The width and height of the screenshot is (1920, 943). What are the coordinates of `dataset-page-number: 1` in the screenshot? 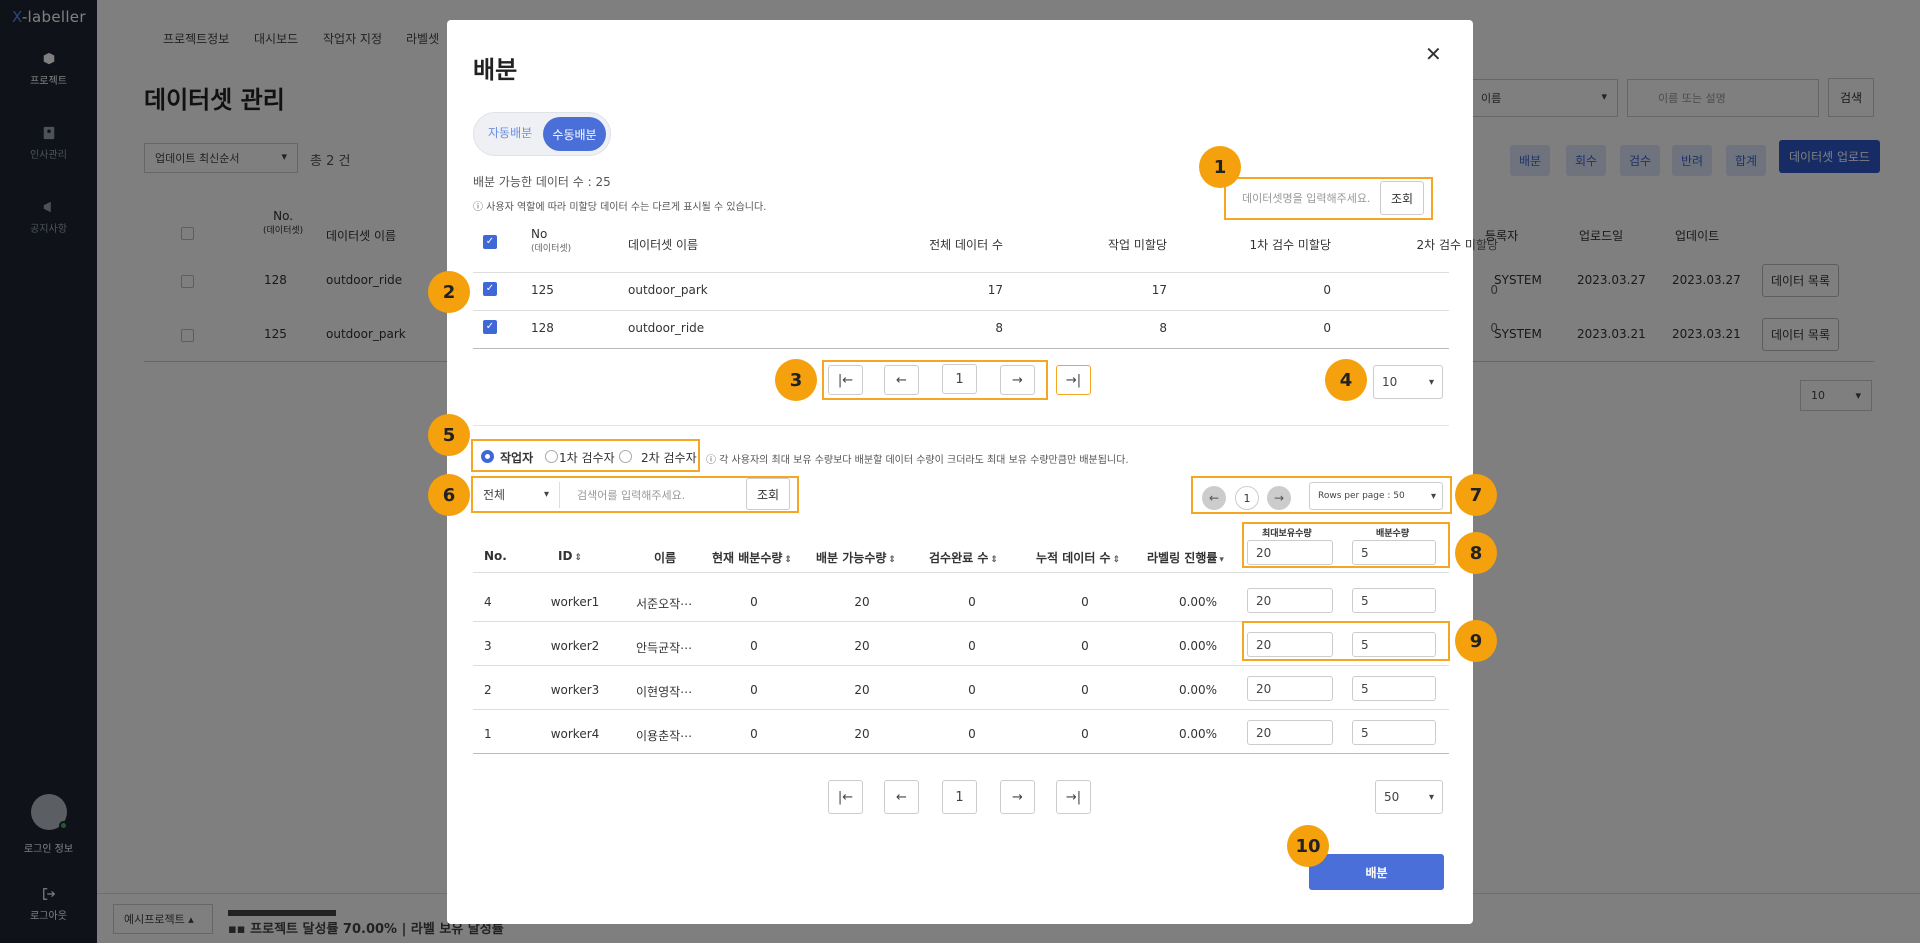 It's located at (959, 379).